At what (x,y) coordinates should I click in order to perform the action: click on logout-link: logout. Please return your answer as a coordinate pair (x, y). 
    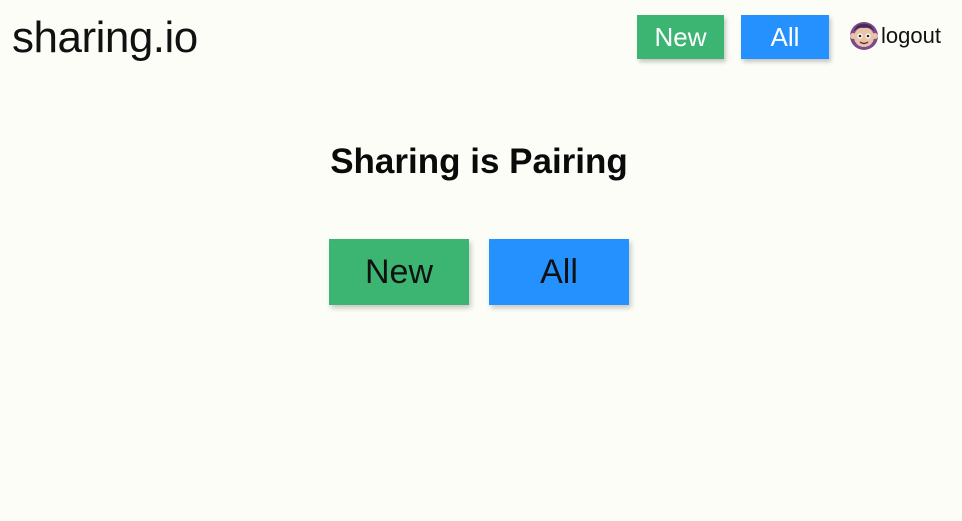
    Looking at the image, I should click on (895, 36).